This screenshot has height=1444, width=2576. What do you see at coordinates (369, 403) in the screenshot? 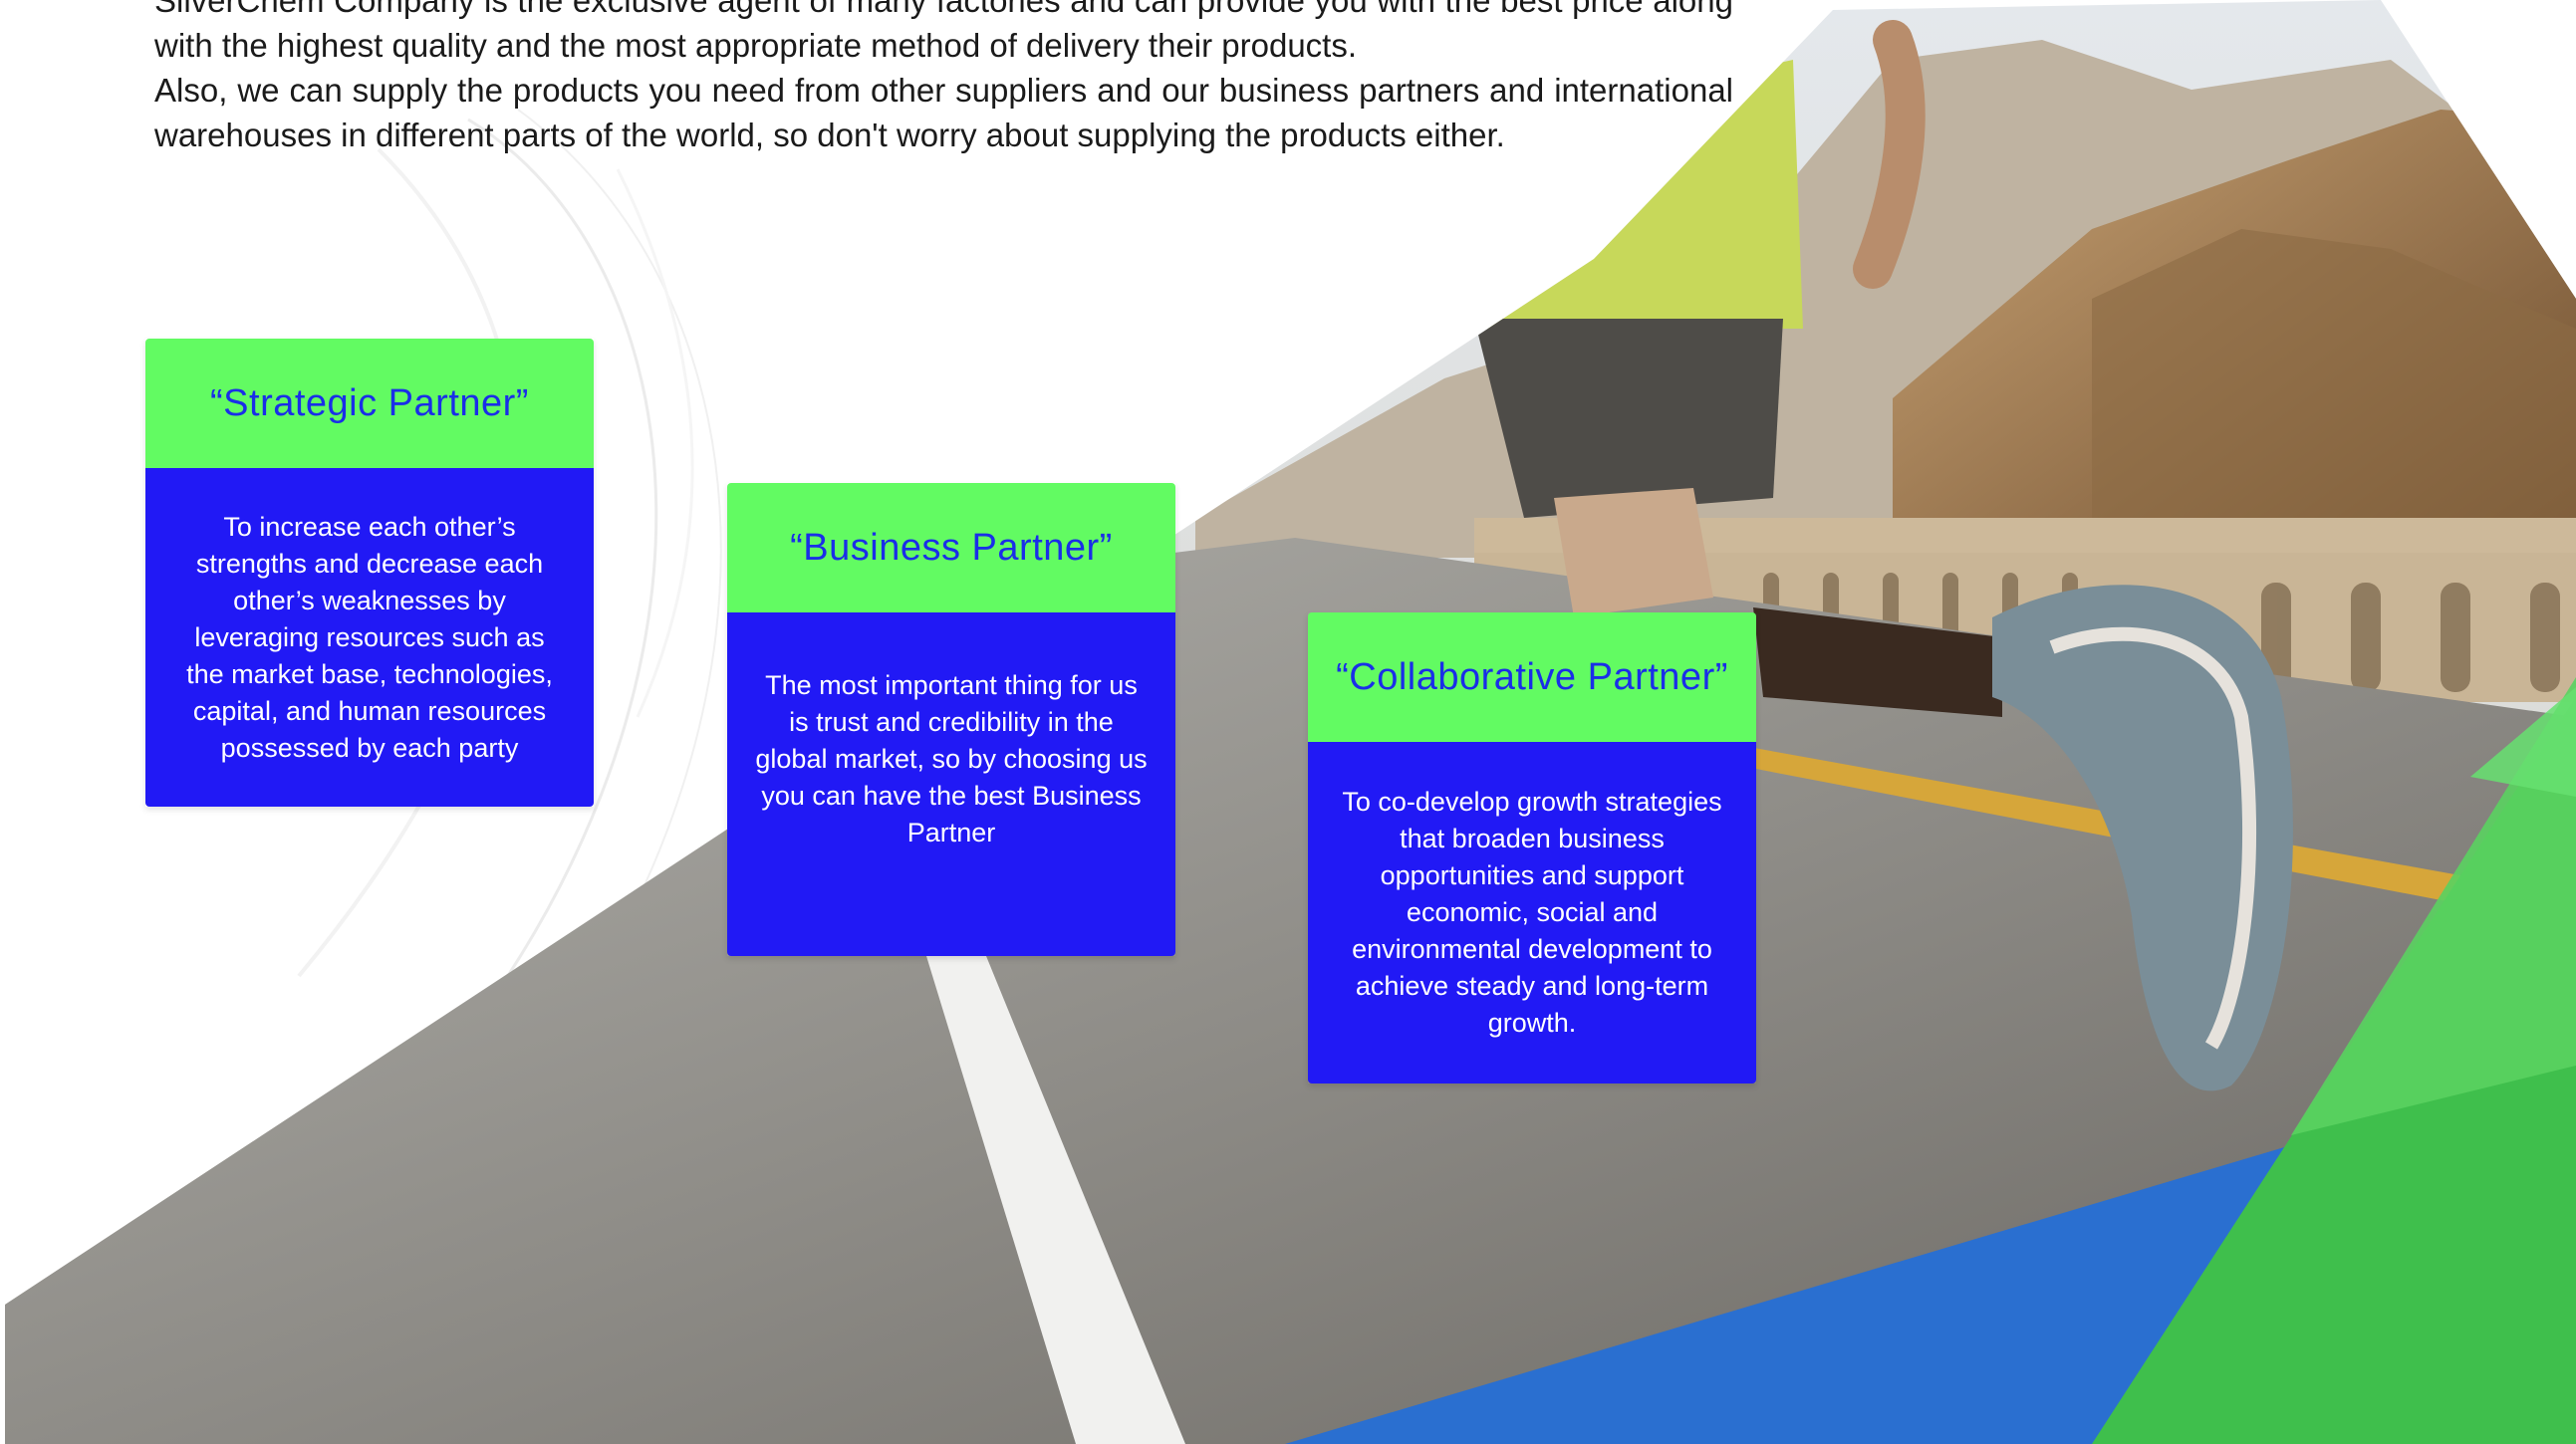
I see `strategic-partner-title: “Strategic Partner”` at bounding box center [369, 403].